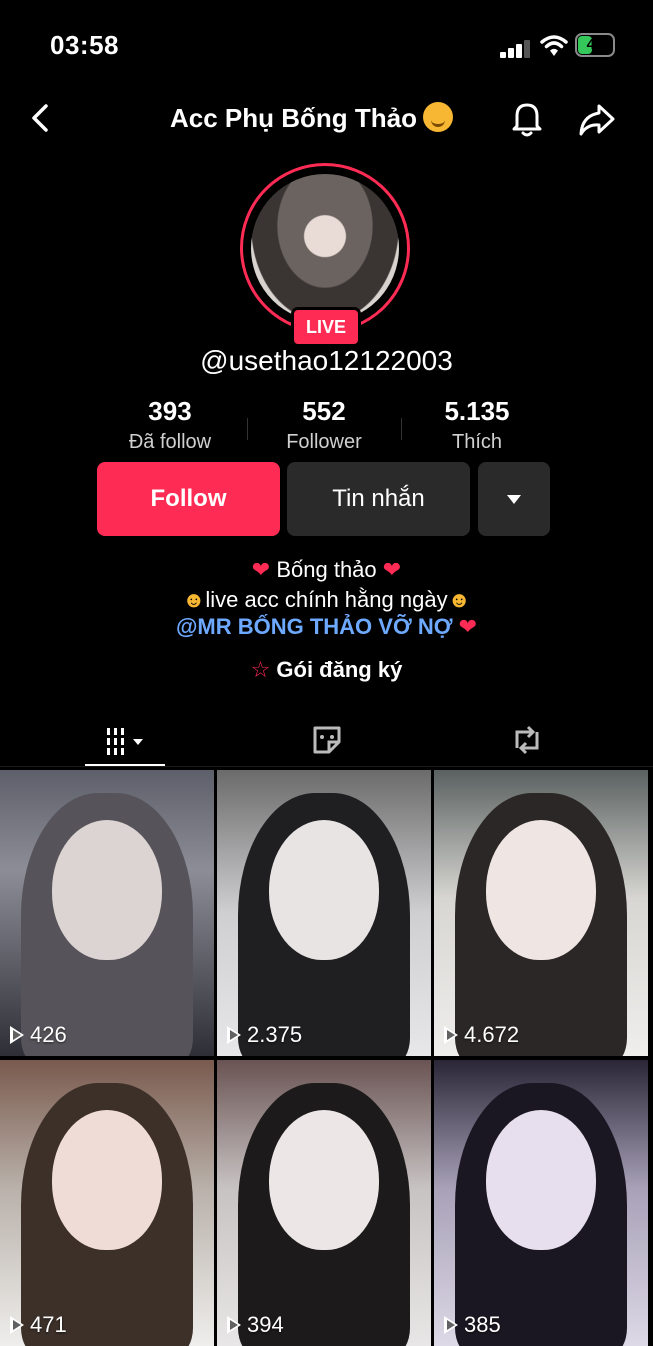  What do you see at coordinates (324, 442) in the screenshot?
I see `followers-label: Follower` at bounding box center [324, 442].